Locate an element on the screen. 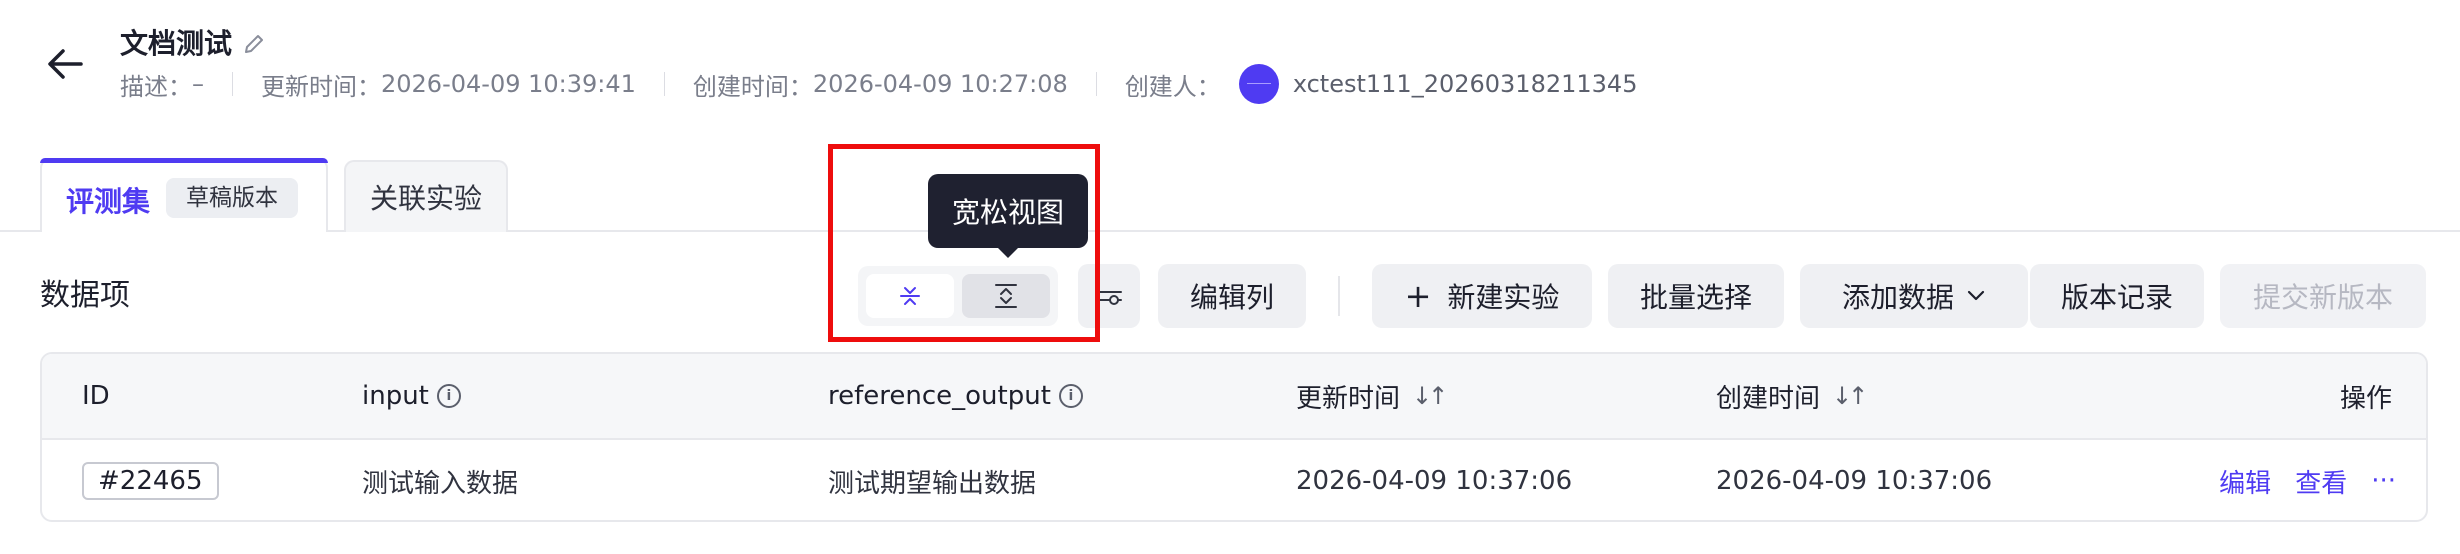 This screenshot has height=554, width=2460. description-label: 描述： is located at coordinates (156, 86).